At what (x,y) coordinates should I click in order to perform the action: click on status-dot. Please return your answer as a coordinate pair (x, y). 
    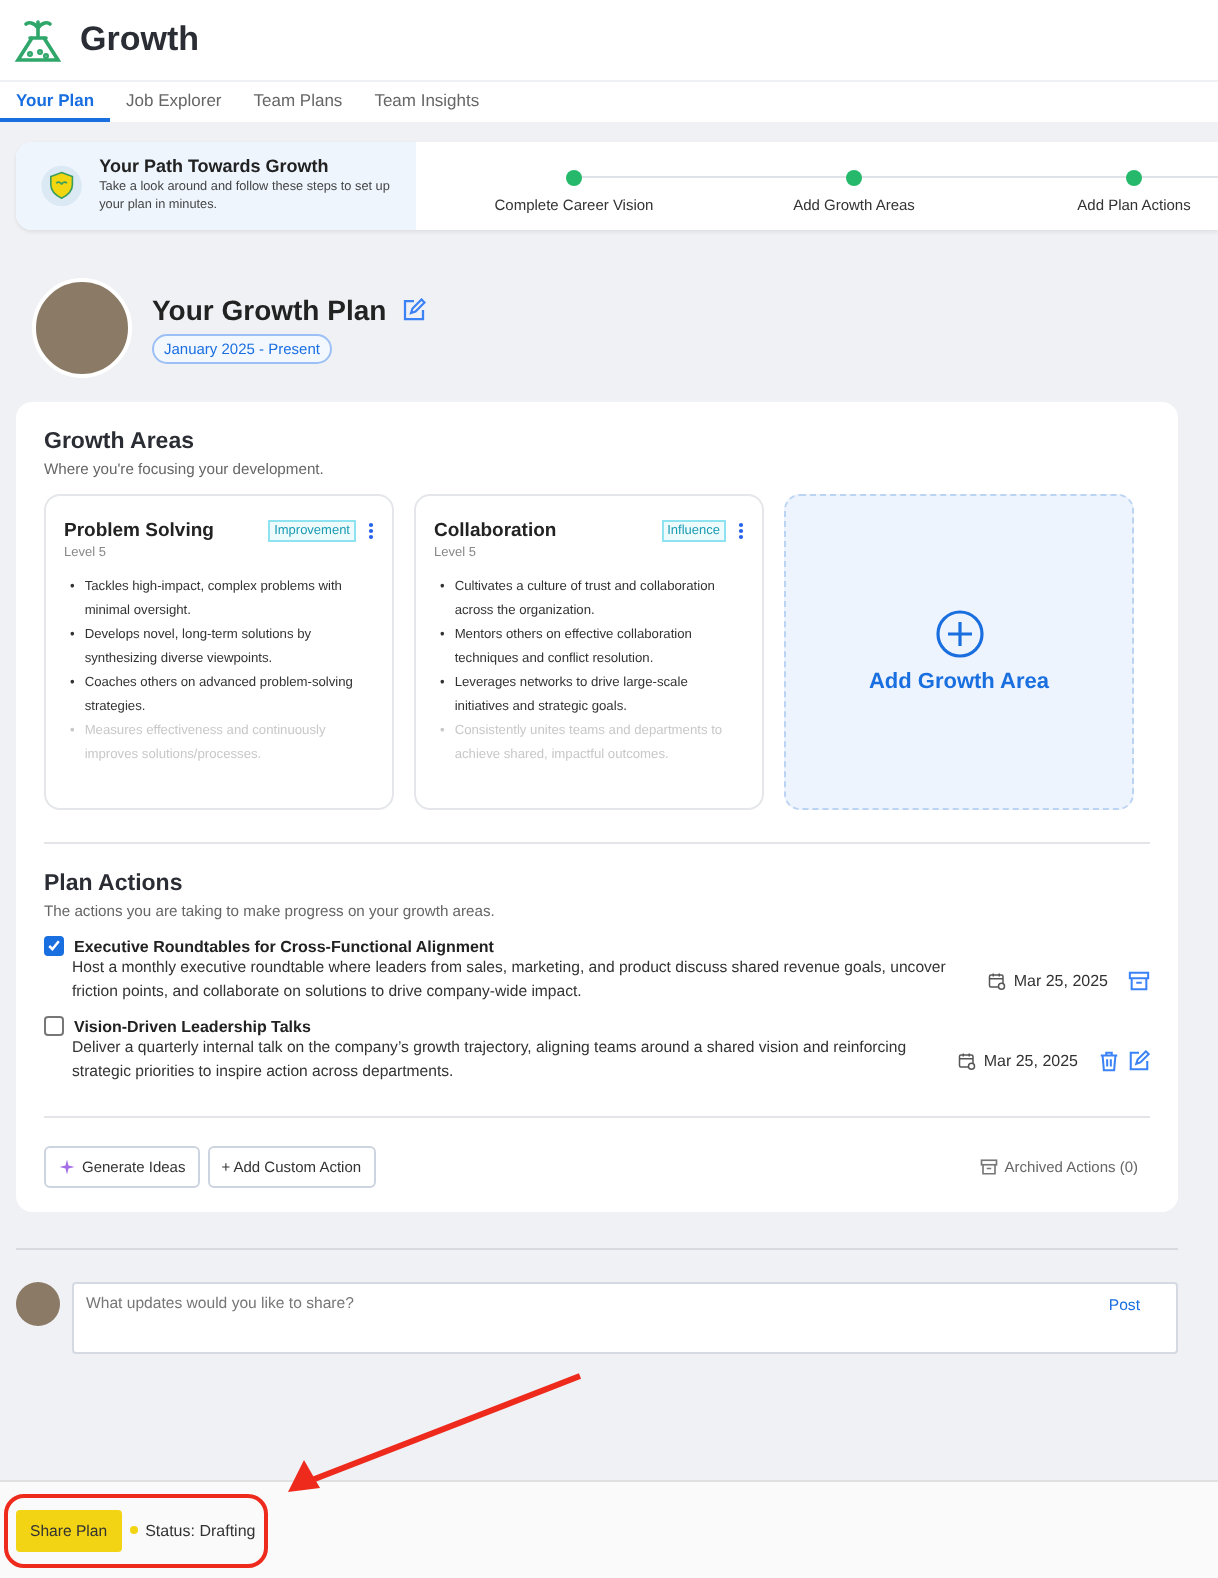
    Looking at the image, I should click on (133, 1530).